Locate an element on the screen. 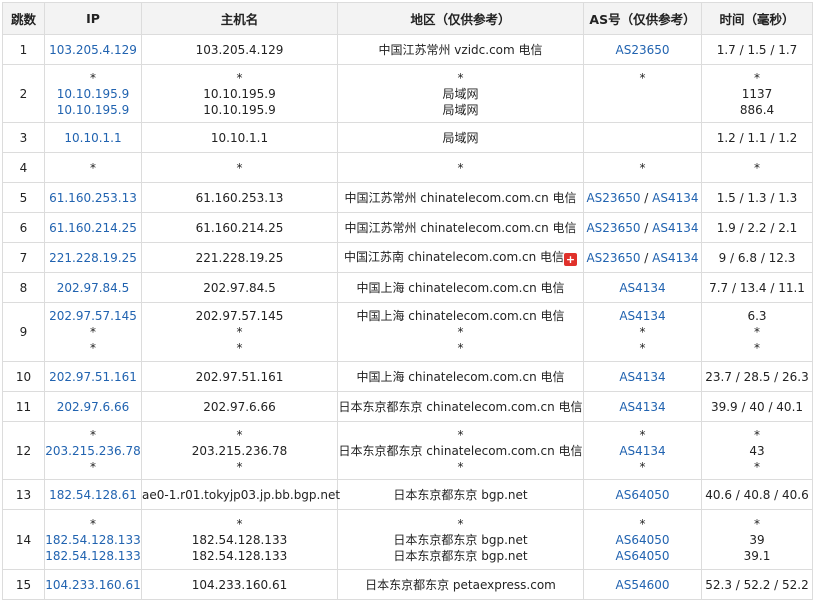 This screenshot has height=614, width=814. hop-number: 12 is located at coordinates (23, 450).